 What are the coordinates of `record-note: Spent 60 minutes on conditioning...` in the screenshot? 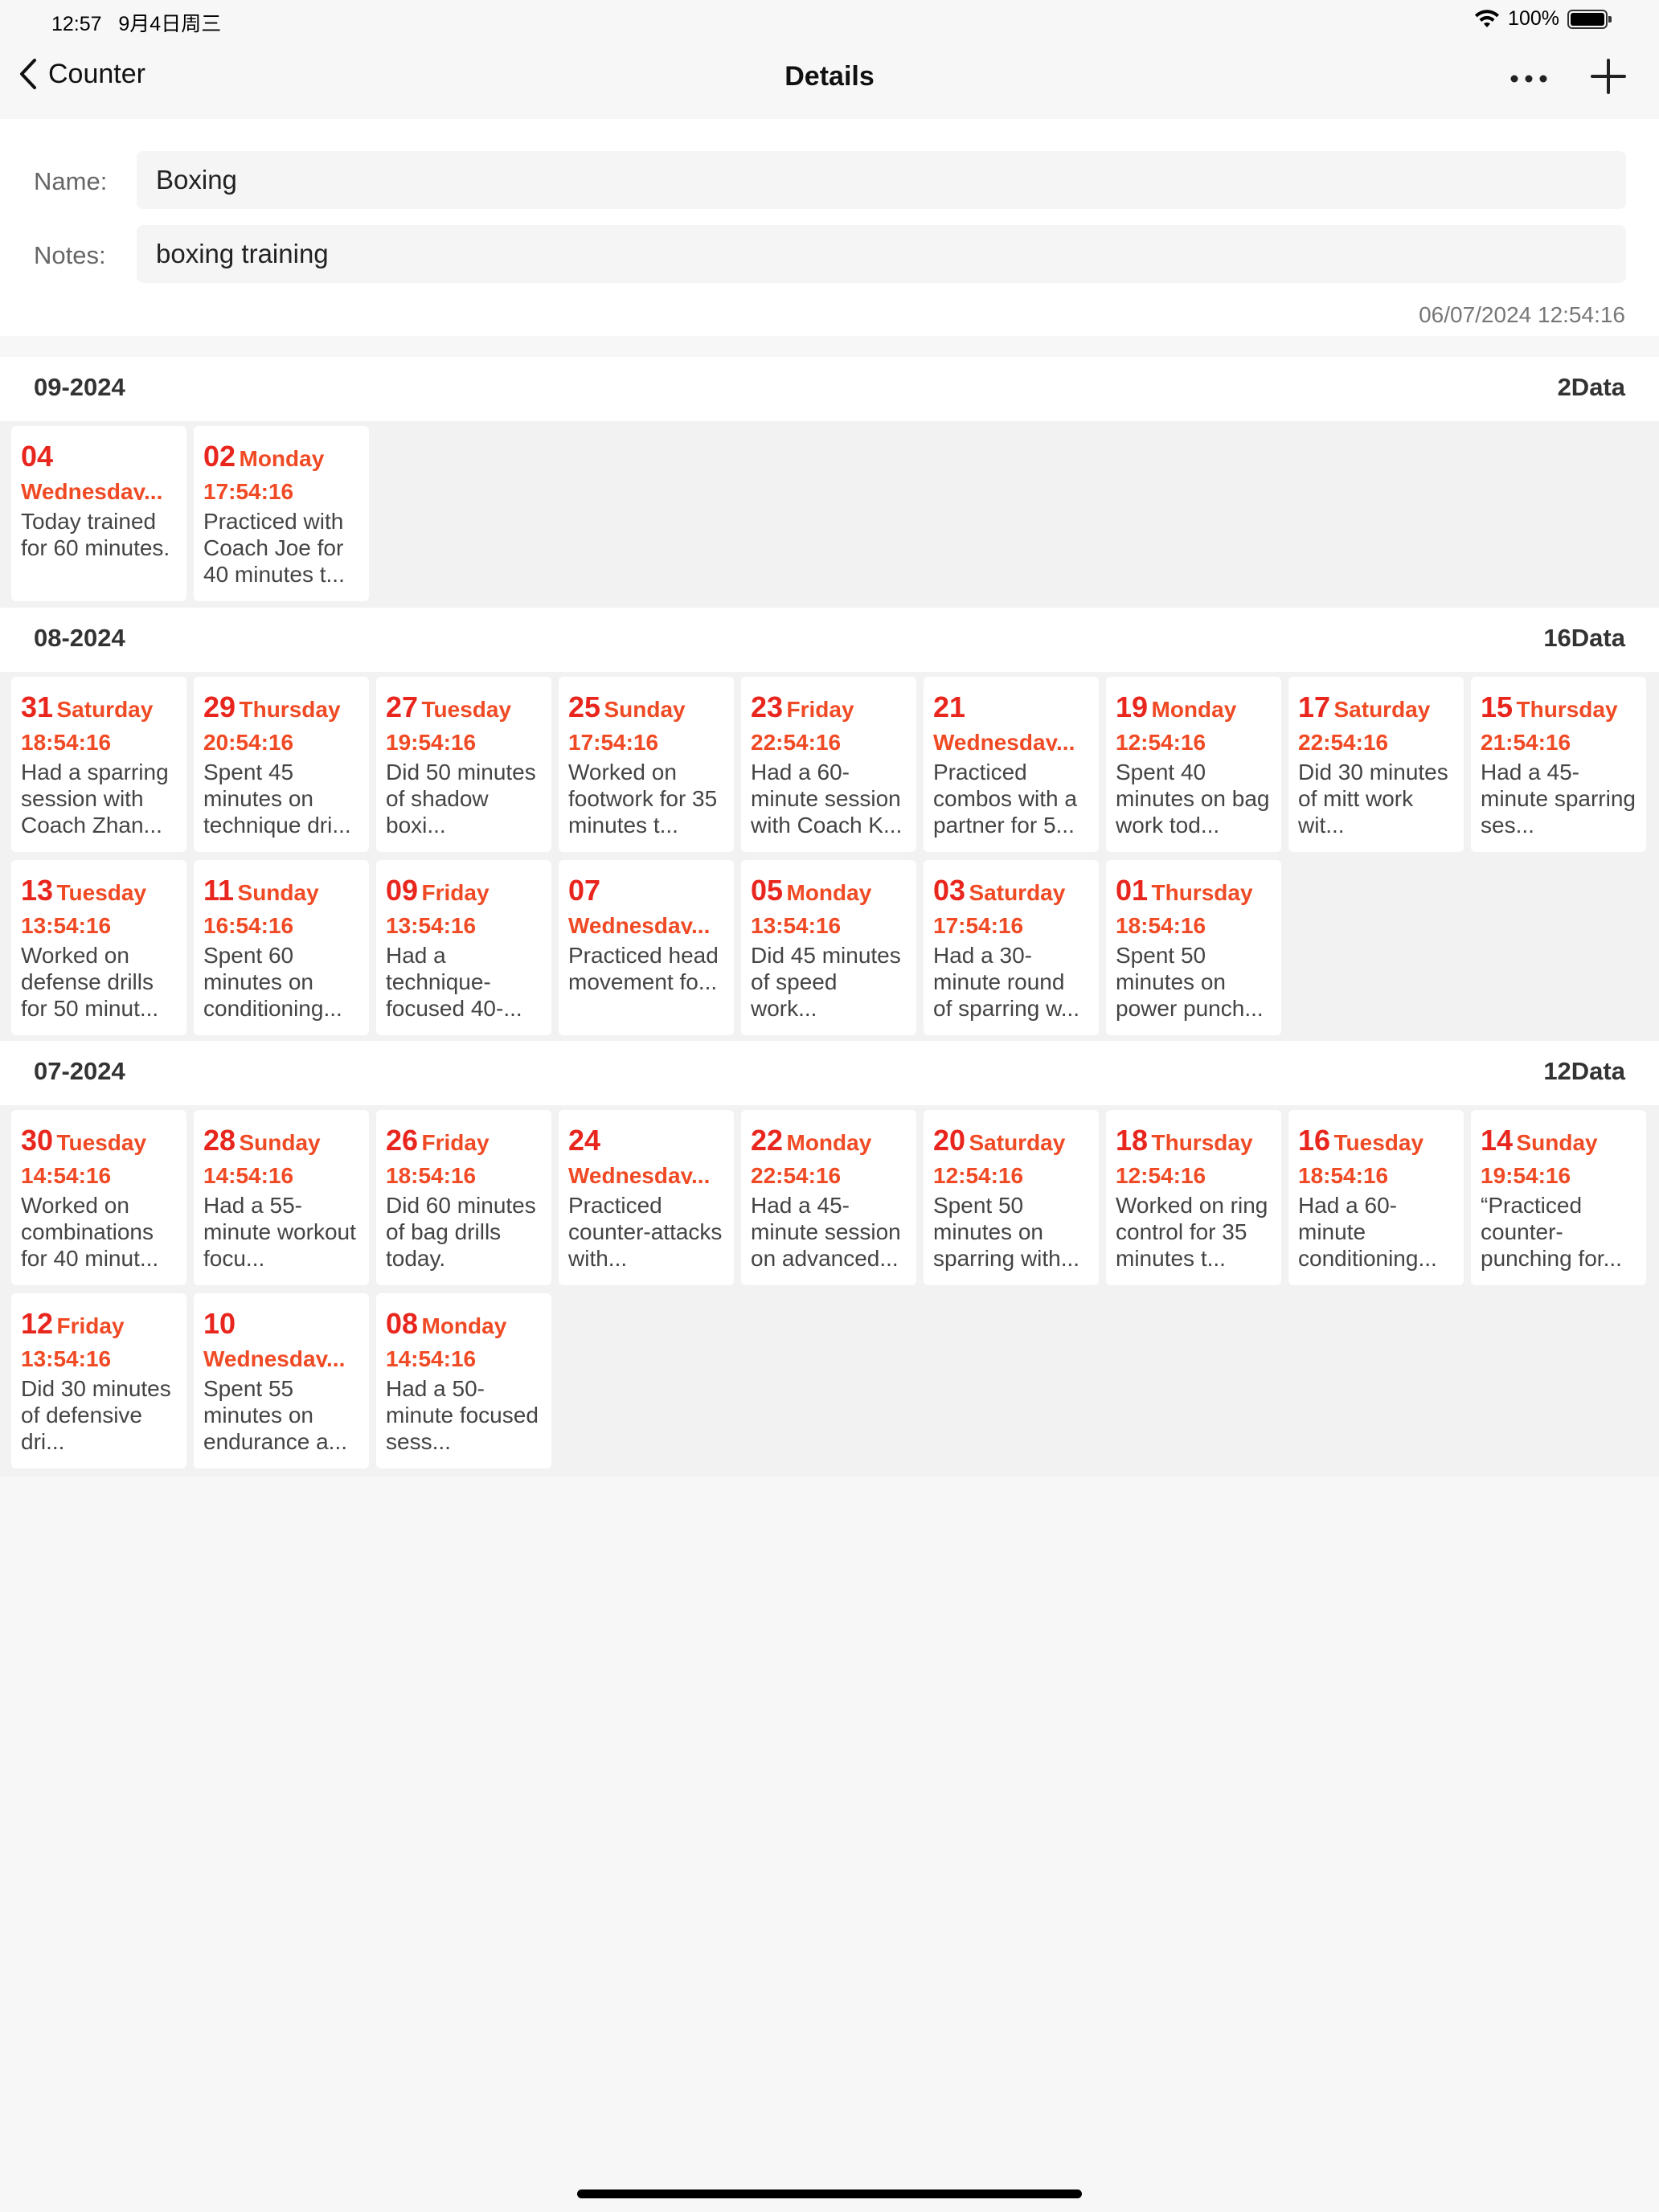 It's located at (272, 982).